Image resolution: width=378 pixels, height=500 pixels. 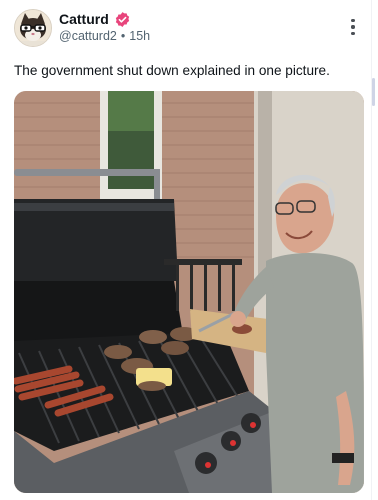 What do you see at coordinates (353, 27) in the screenshot?
I see `more-options-icon` at bounding box center [353, 27].